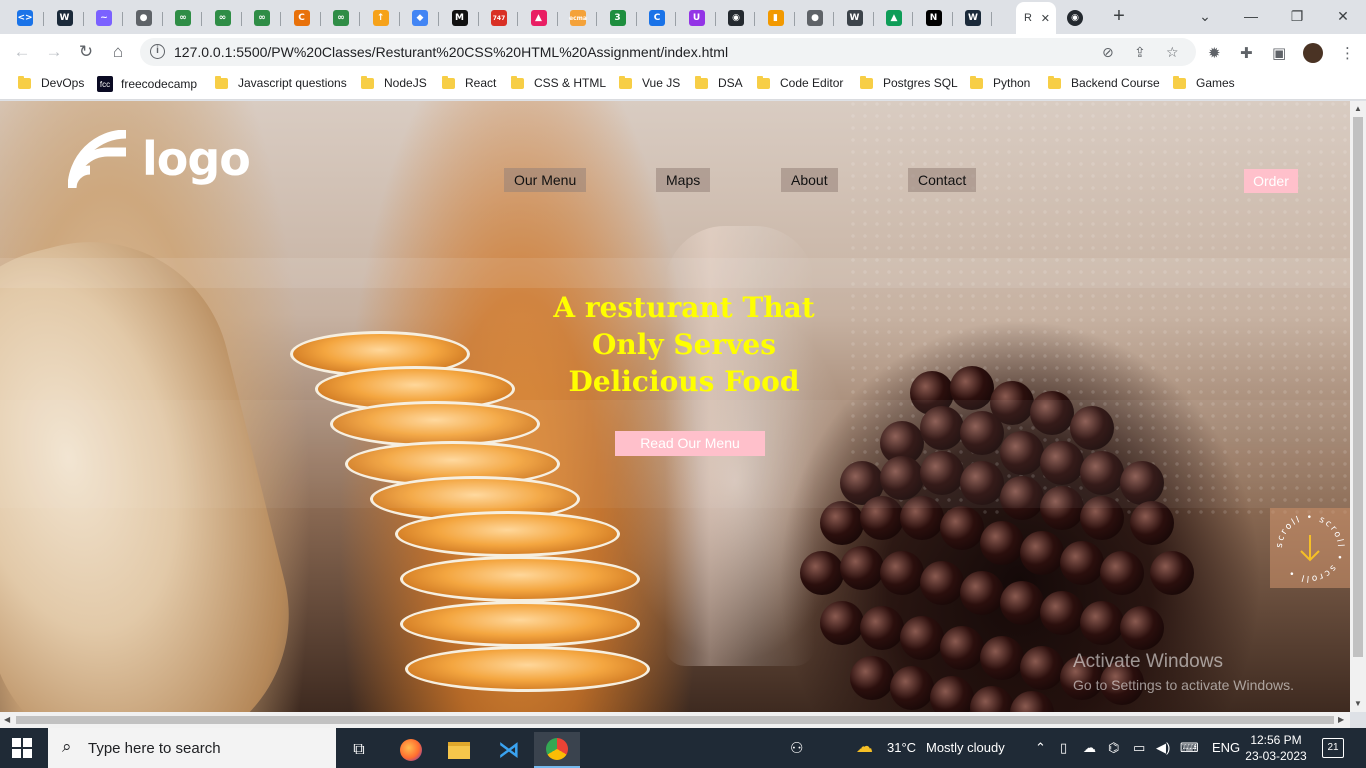  I want to click on forward-arrow-icon: →, so click(54, 52).